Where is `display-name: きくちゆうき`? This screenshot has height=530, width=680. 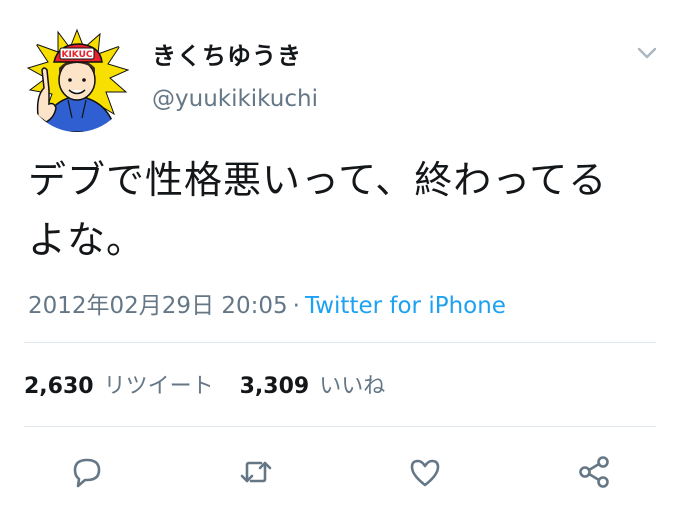 display-name: きくちゆうき is located at coordinates (227, 53).